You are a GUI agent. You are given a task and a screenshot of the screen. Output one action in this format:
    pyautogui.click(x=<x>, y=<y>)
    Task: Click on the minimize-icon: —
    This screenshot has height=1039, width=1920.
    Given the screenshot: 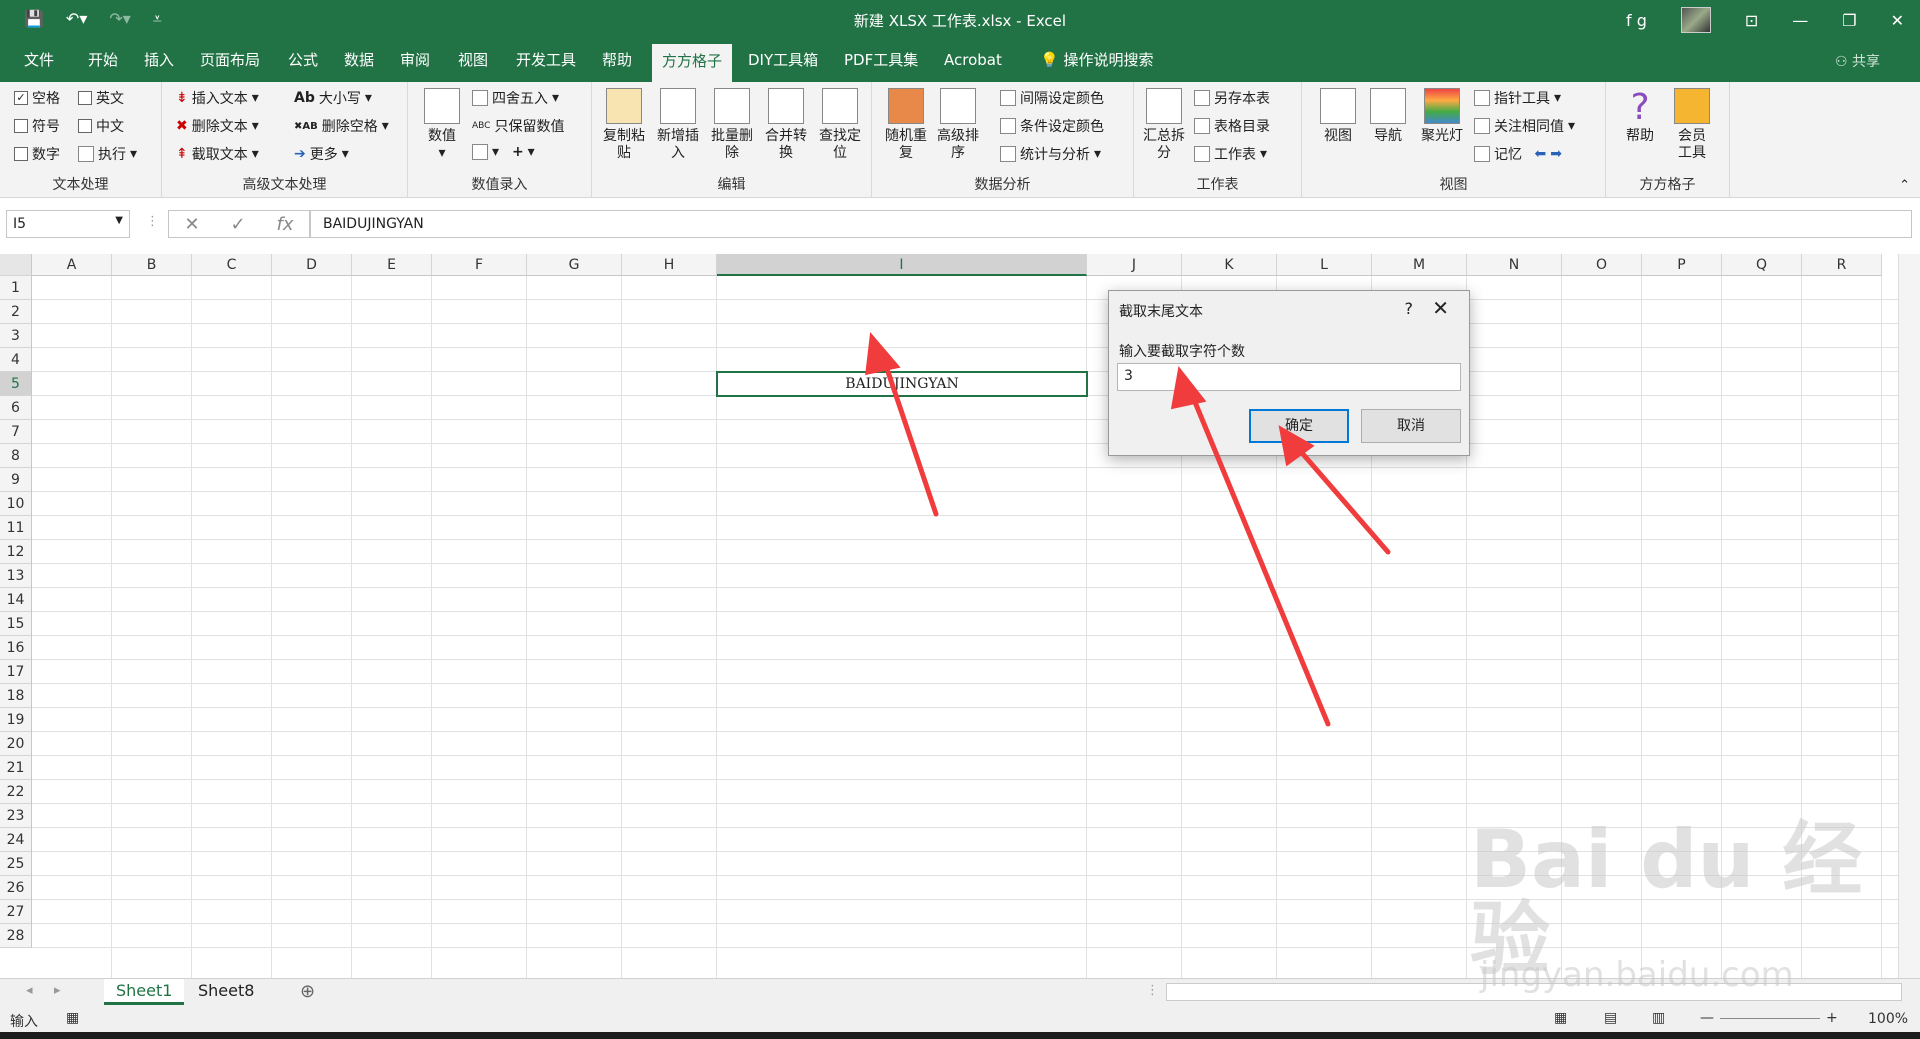 What is the action you would take?
    pyautogui.click(x=1800, y=20)
    